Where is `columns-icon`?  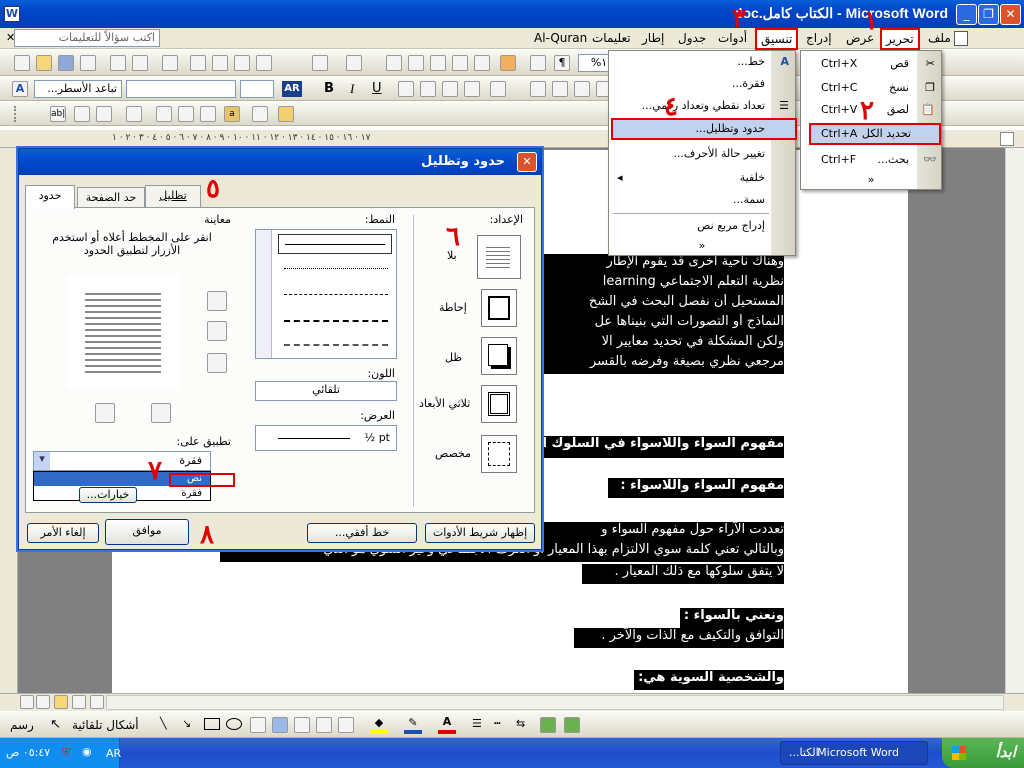
columns-icon is located at coordinates (482, 63).